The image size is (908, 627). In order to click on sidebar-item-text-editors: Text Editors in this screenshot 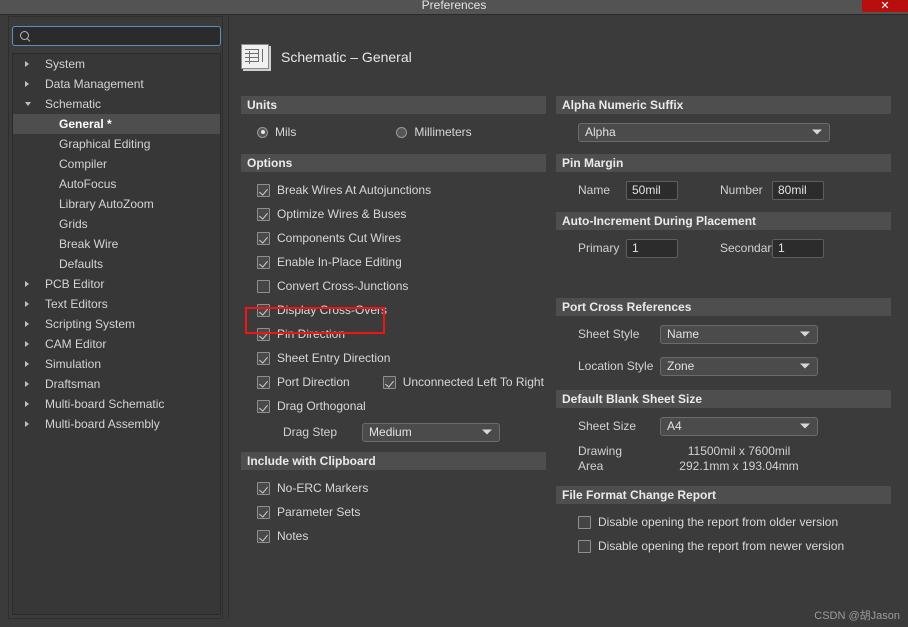, I will do `click(116, 304)`.